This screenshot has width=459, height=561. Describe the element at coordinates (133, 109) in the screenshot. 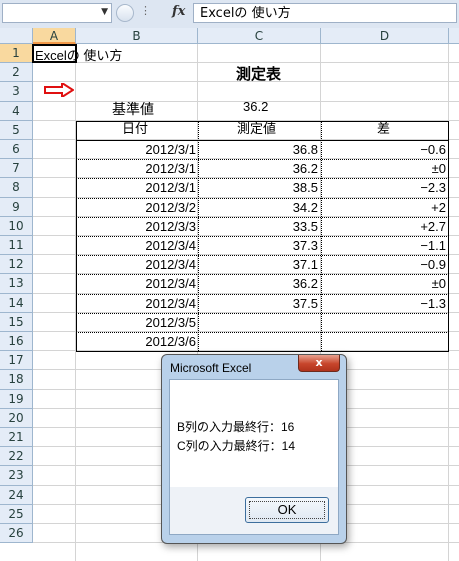

I see `base-value-label: 基準値` at that location.